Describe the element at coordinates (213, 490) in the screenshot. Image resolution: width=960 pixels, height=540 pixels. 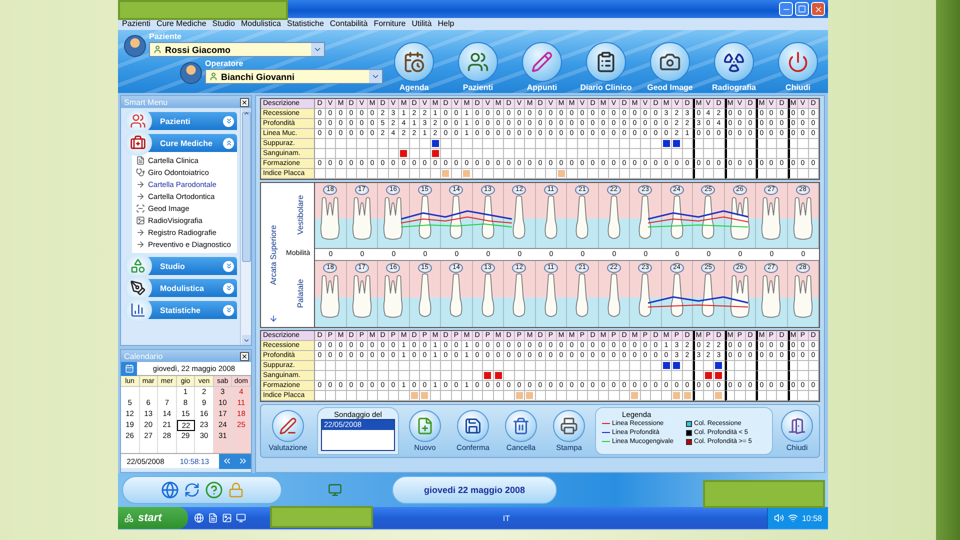
I see `help-icon` at that location.